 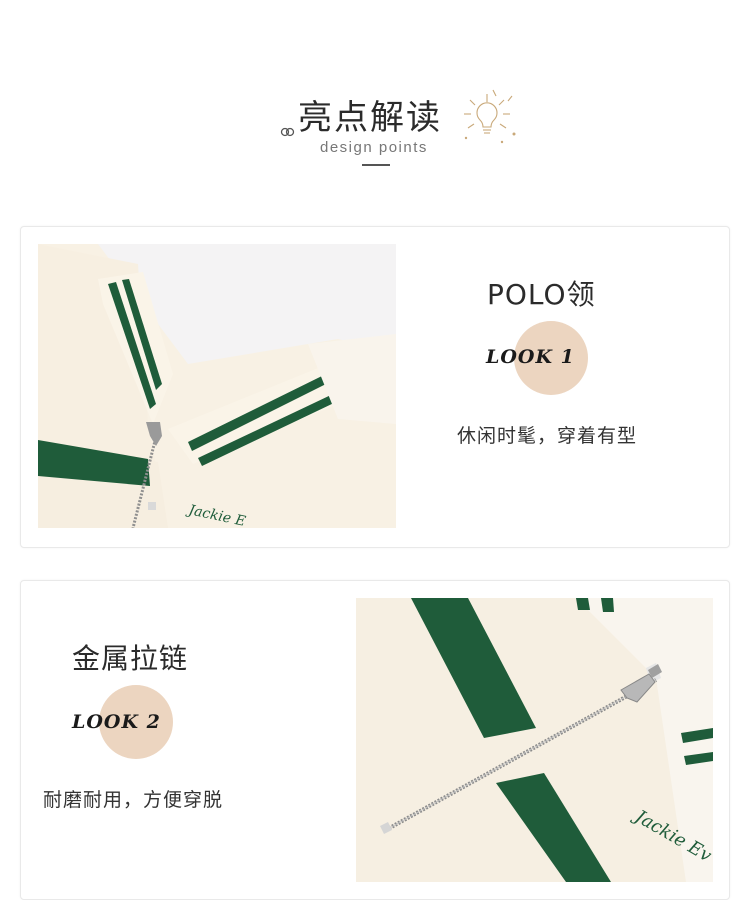 What do you see at coordinates (547, 436) in the screenshot?
I see `feature-description-1: 休闲时髦，穿着有型` at bounding box center [547, 436].